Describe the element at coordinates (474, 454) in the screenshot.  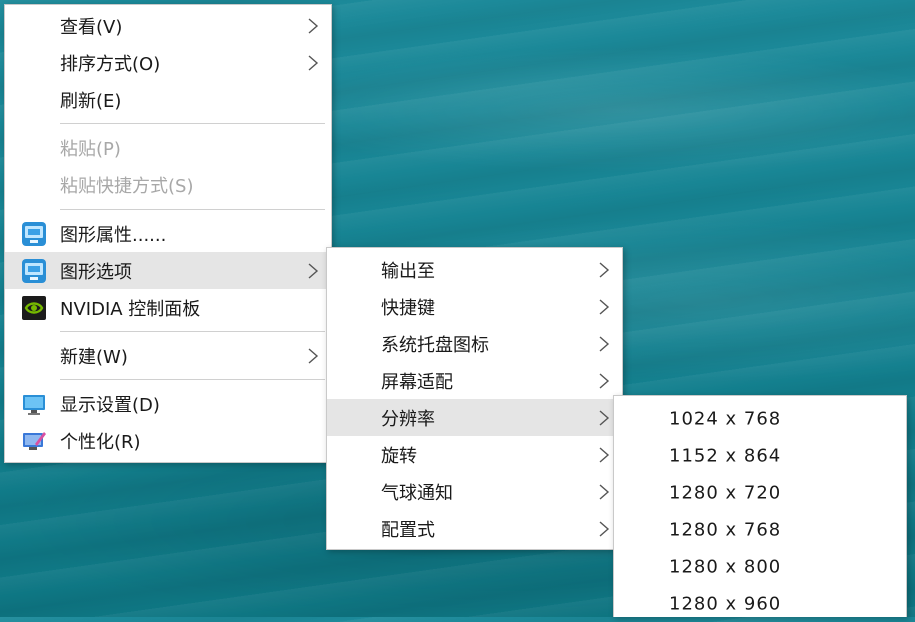
I see `menu-item-rotation: 旋转` at that location.